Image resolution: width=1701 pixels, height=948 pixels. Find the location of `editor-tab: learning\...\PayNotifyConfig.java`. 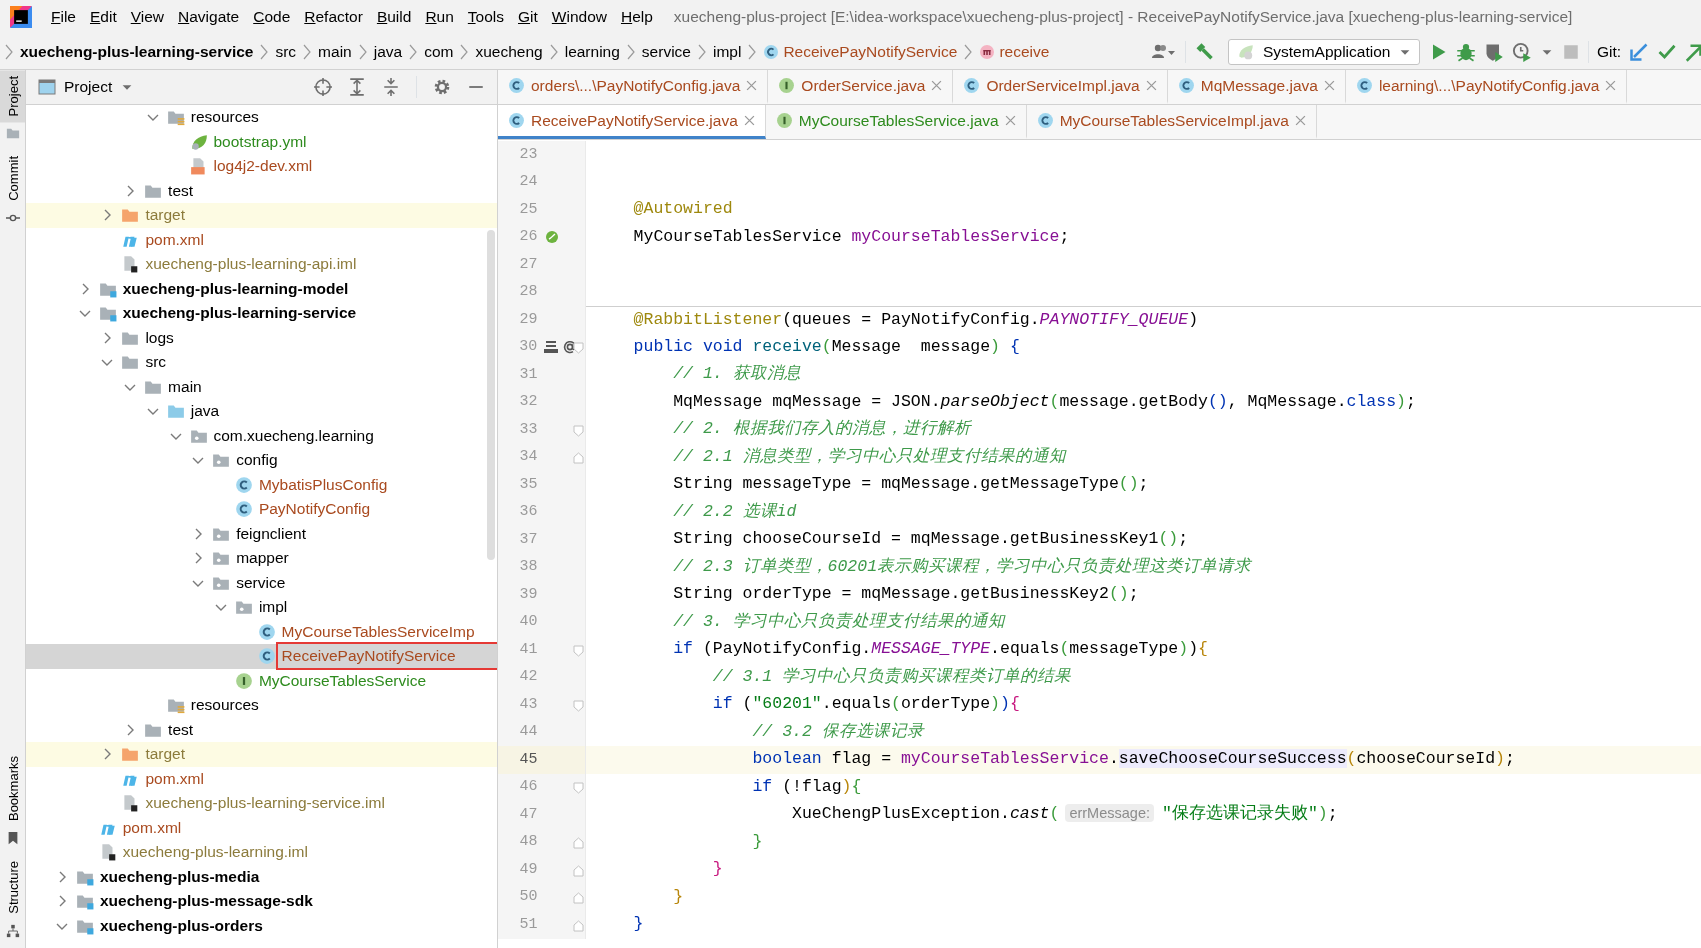

editor-tab: learning\...\PayNotifyConfig.java is located at coordinates (1486, 87).